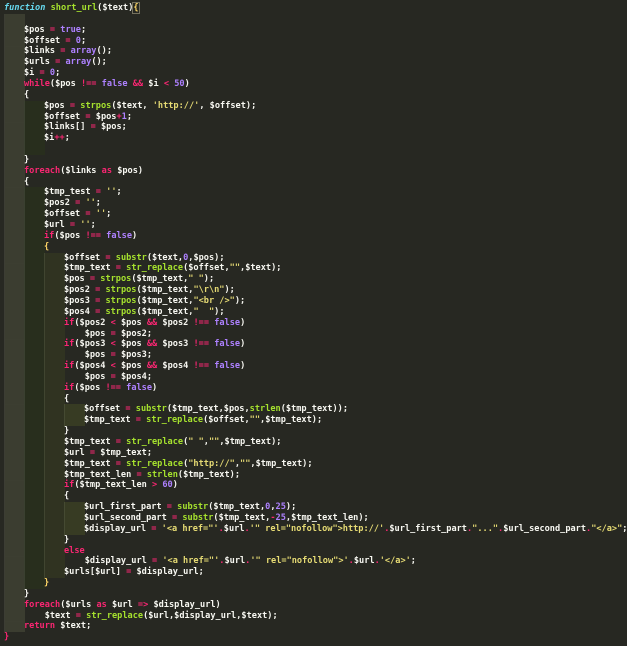 Image resolution: width=627 pixels, height=646 pixels. I want to click on code-line: $links[] = $pos;, so click(313, 128).